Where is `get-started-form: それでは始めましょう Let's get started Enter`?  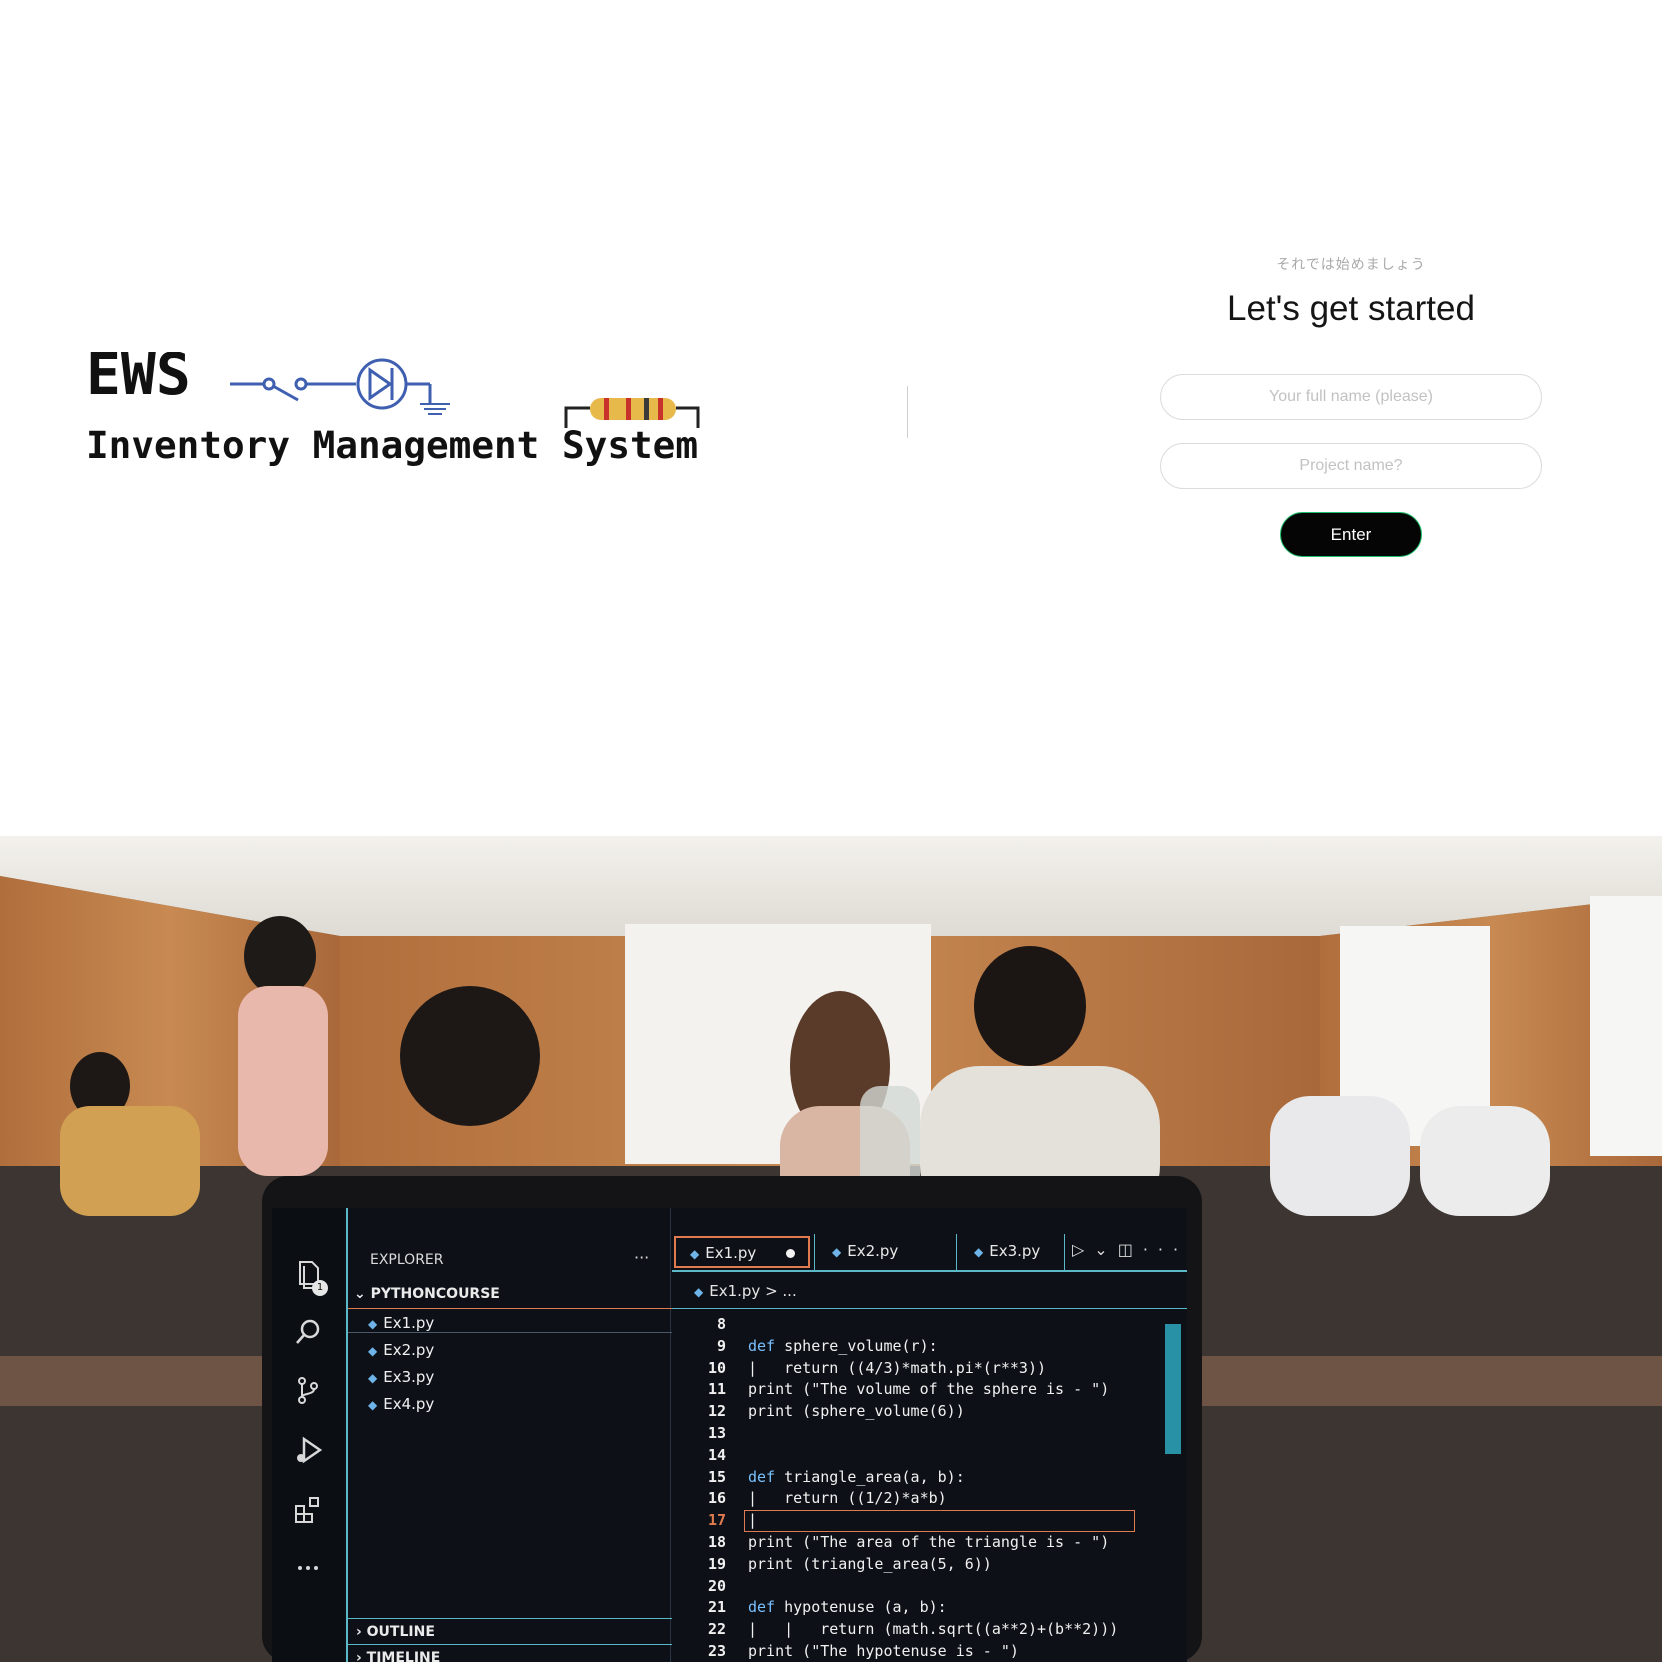 get-started-form: それでは始めましょう Let's get started Enter is located at coordinates (1351, 406).